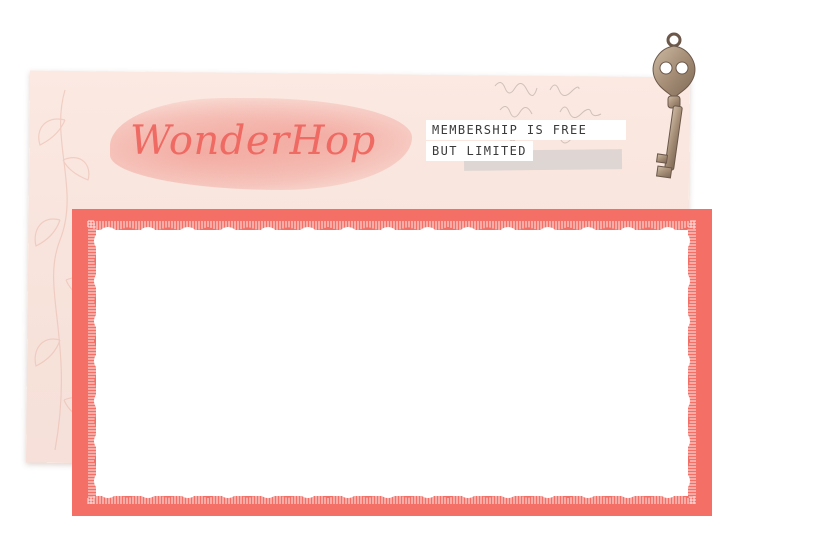  I want to click on tagline-line-2: BUT LIMITED, so click(479, 151).